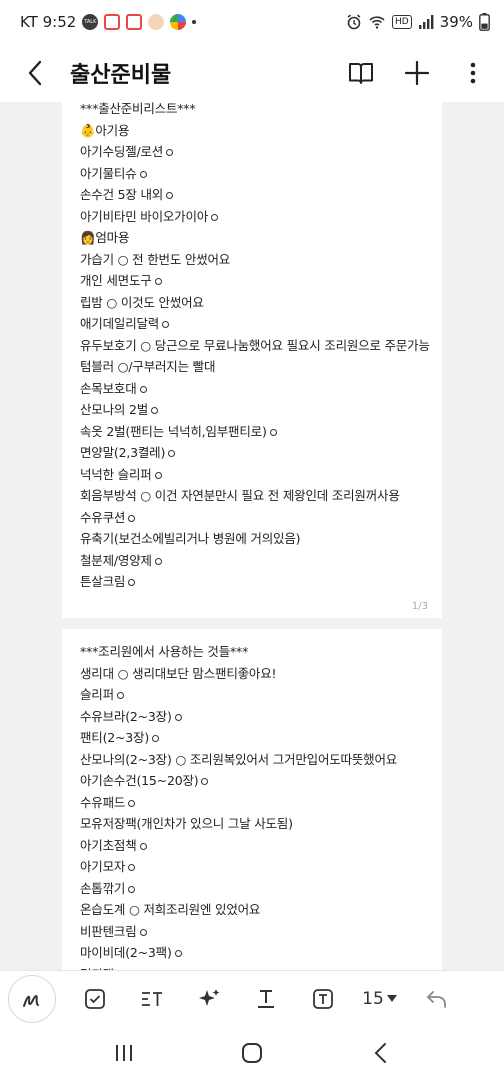 This screenshot has width=504, height=1080. I want to click on checkbox-icon, so click(94, 998).